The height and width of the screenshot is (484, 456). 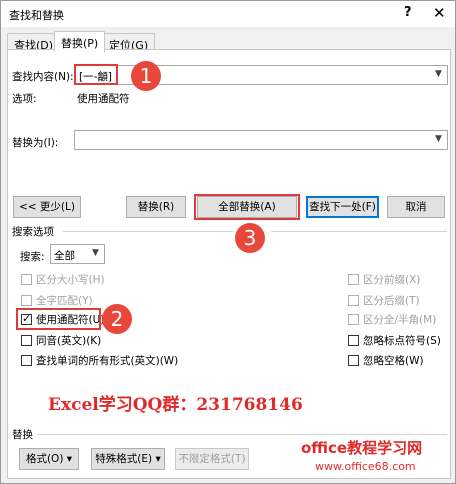 I want to click on replace-all-highlight, so click(x=247, y=207).